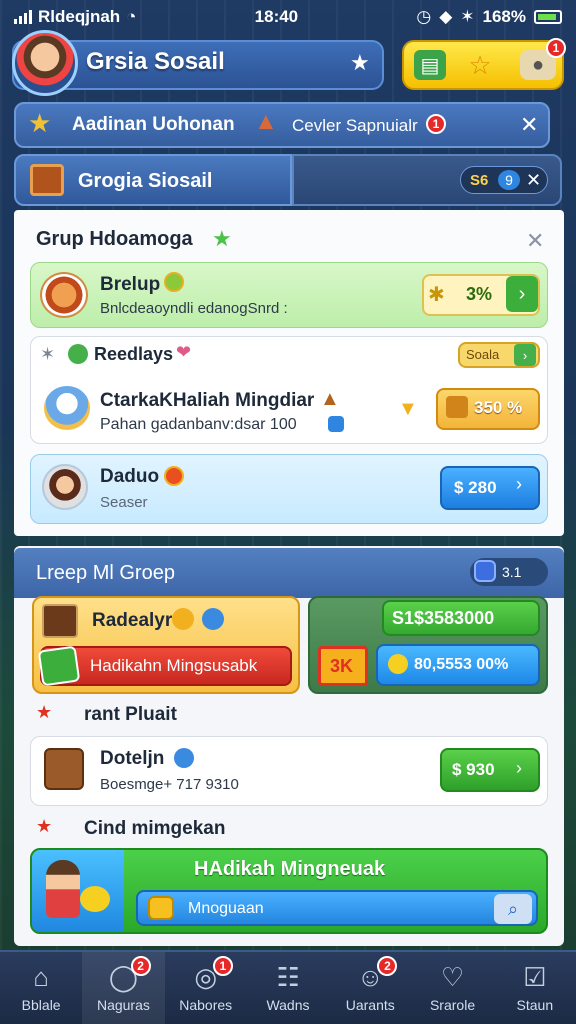 The width and height of the screenshot is (576, 1024). Describe the element at coordinates (461, 664) in the screenshot. I see `offer-green-bottom-value: 80,5553 00%` at that location.